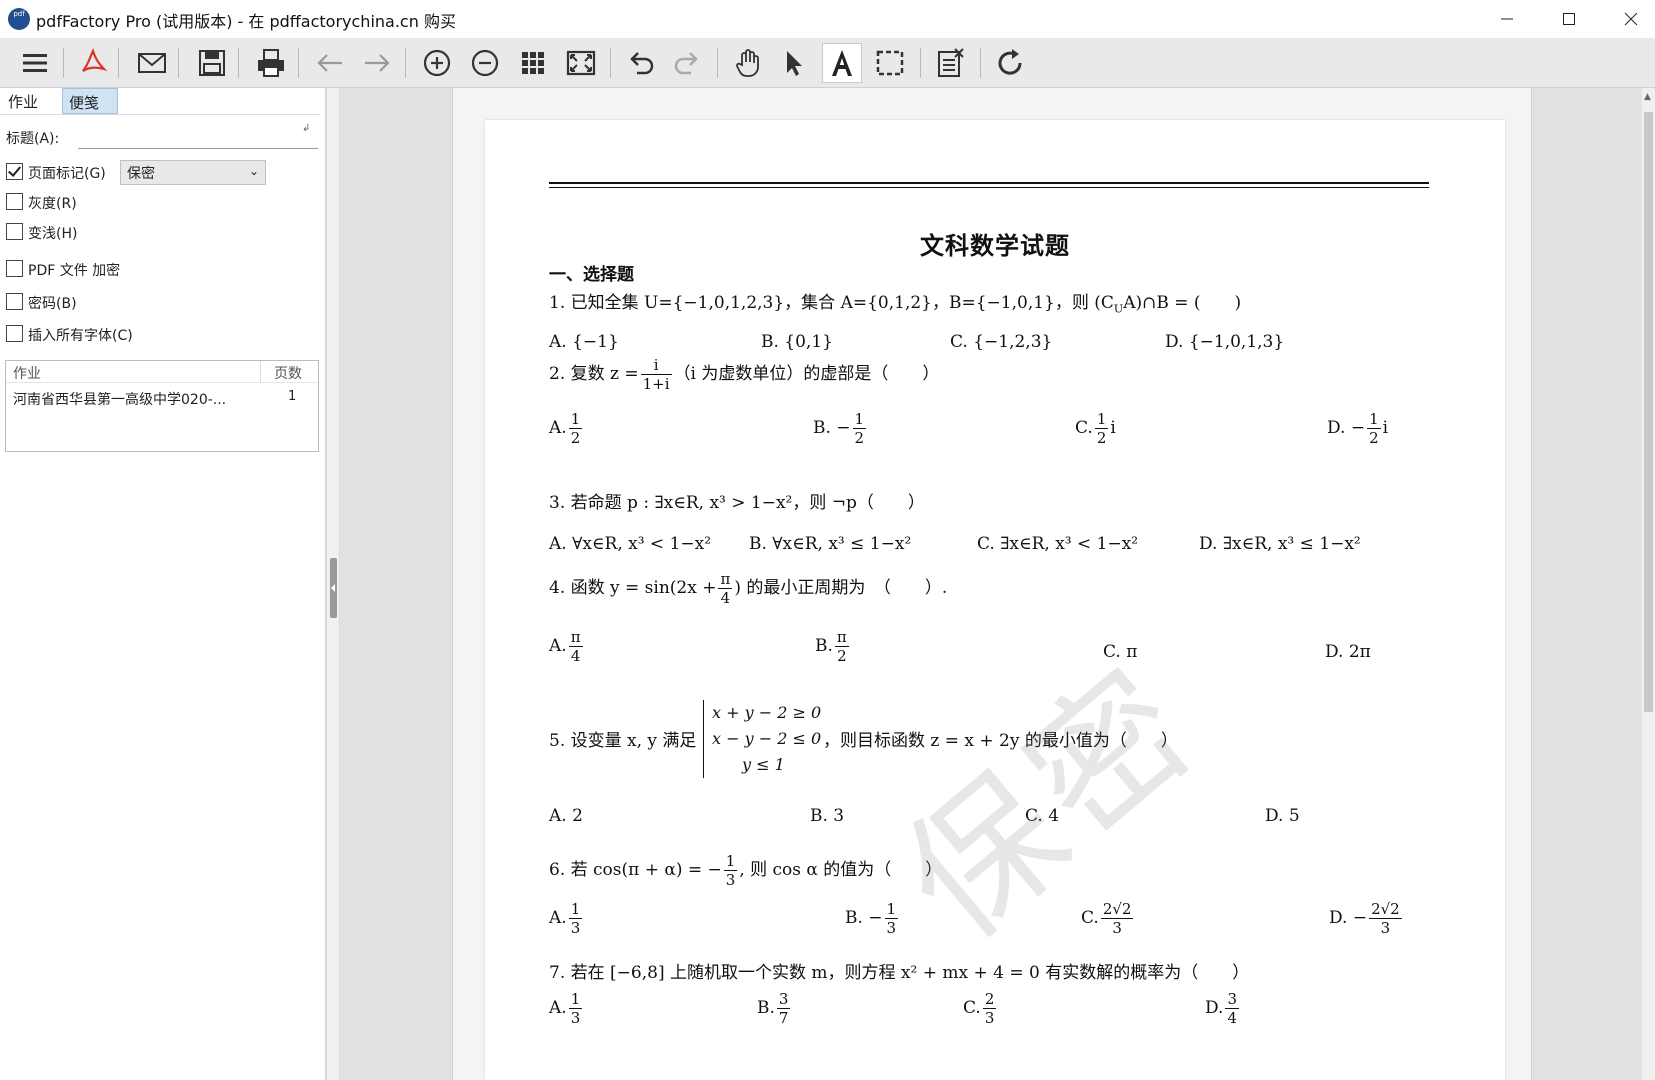 This screenshot has width=1655, height=1080. What do you see at coordinates (533, 63) in the screenshot?
I see `thumbnails-button` at bounding box center [533, 63].